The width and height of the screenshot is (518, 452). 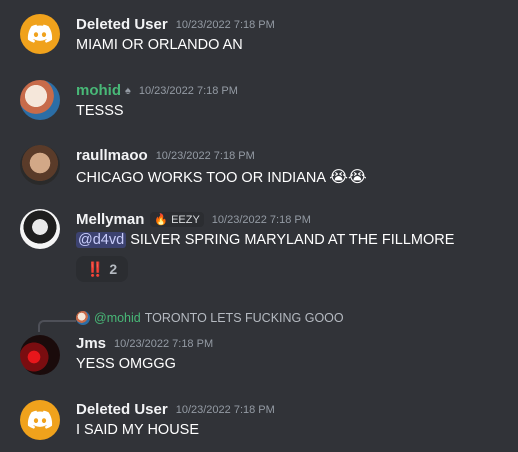 What do you see at coordinates (95, 268) in the screenshot?
I see `double-exclamation-icon: ‼️` at bounding box center [95, 268].